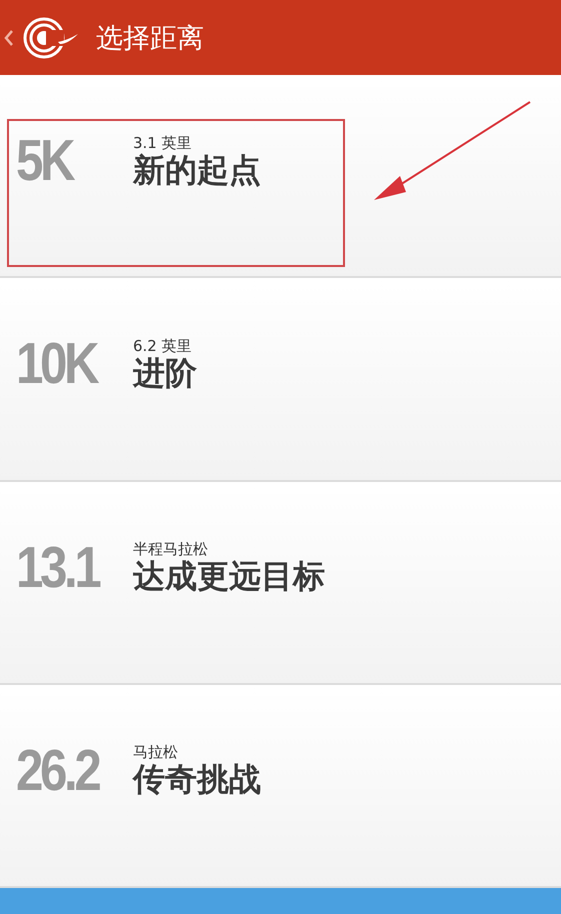  I want to click on distance-value: 26.2, so click(58, 770).